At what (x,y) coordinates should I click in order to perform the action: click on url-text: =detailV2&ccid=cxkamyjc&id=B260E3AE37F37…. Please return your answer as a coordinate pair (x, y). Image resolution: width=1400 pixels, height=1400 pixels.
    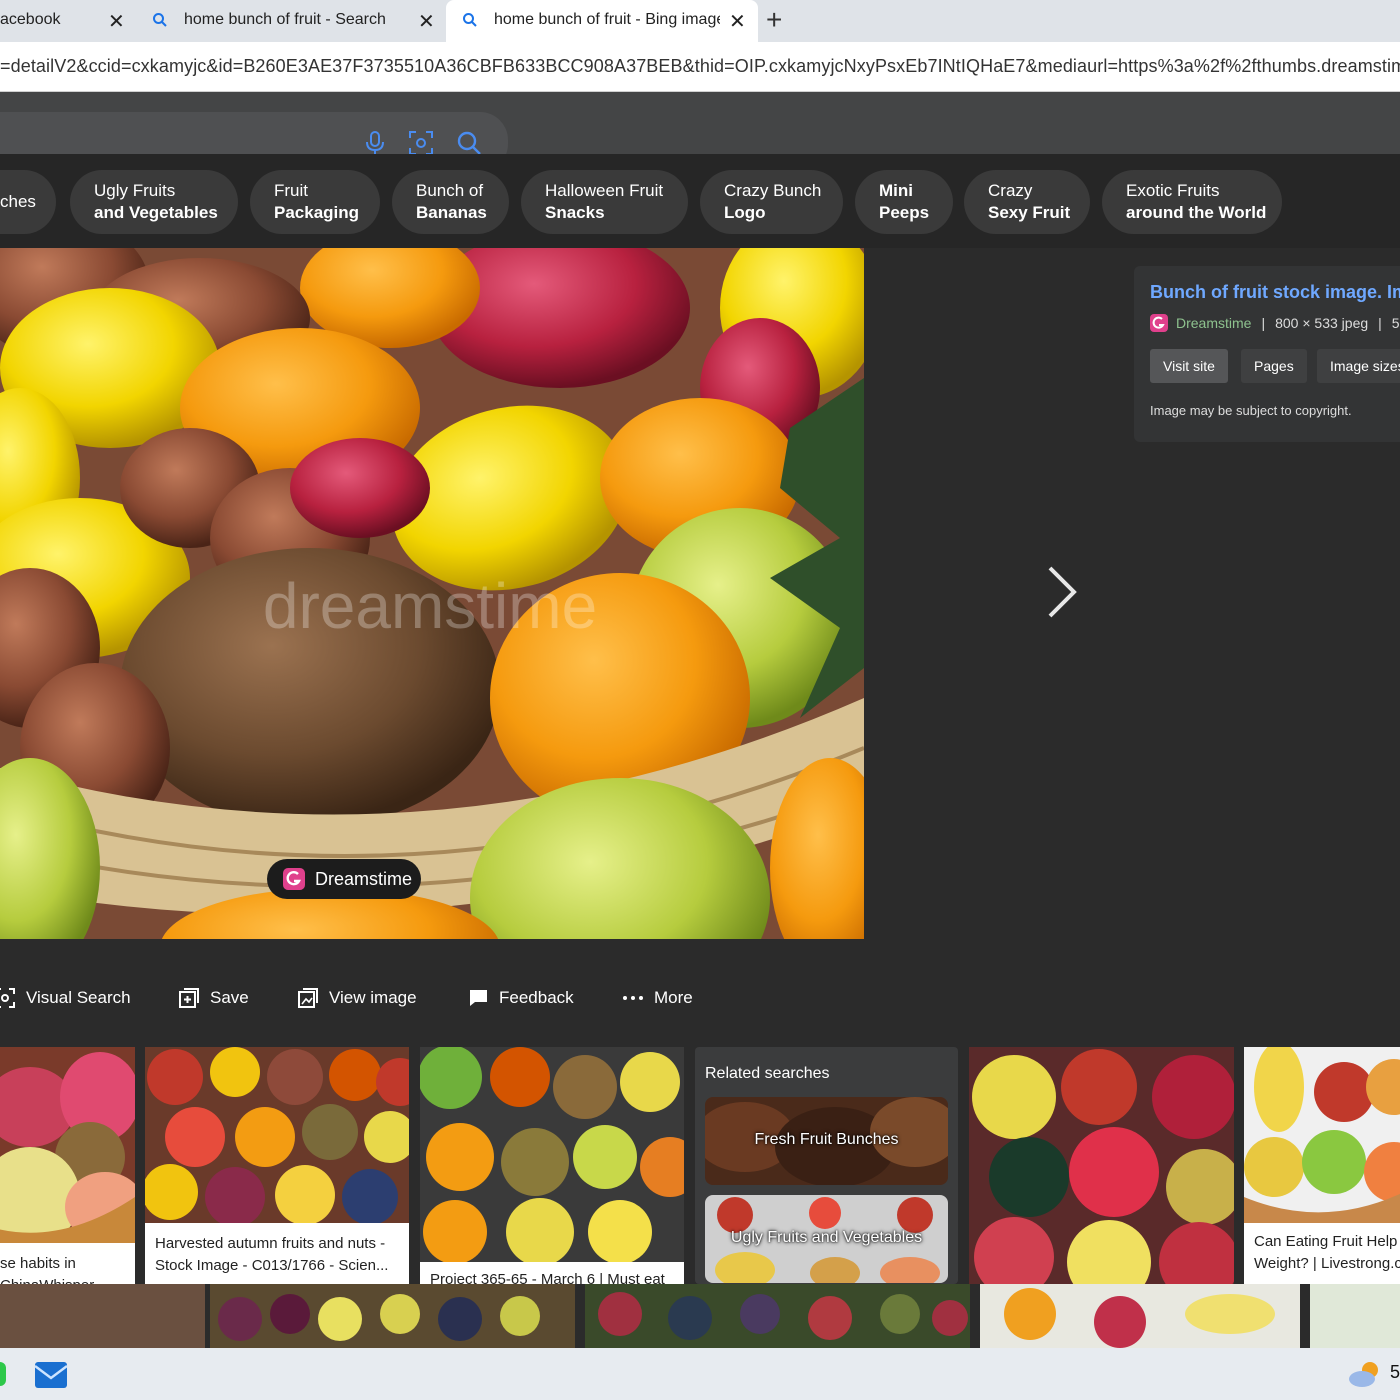
    Looking at the image, I should click on (700, 66).